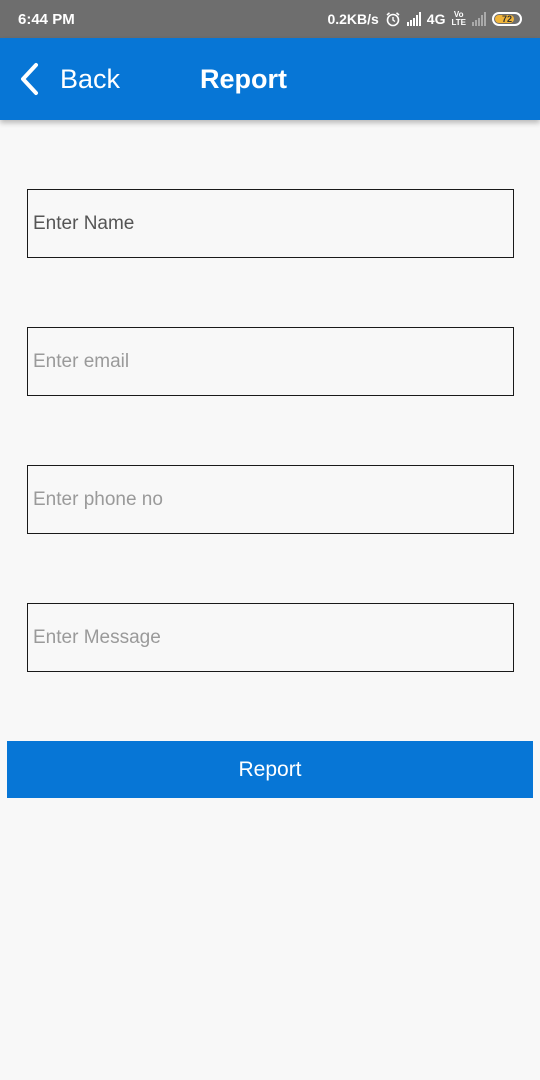 This screenshot has width=540, height=1080. Describe the element at coordinates (458, 22) in the screenshot. I see `volte-bottom: LTE` at that location.